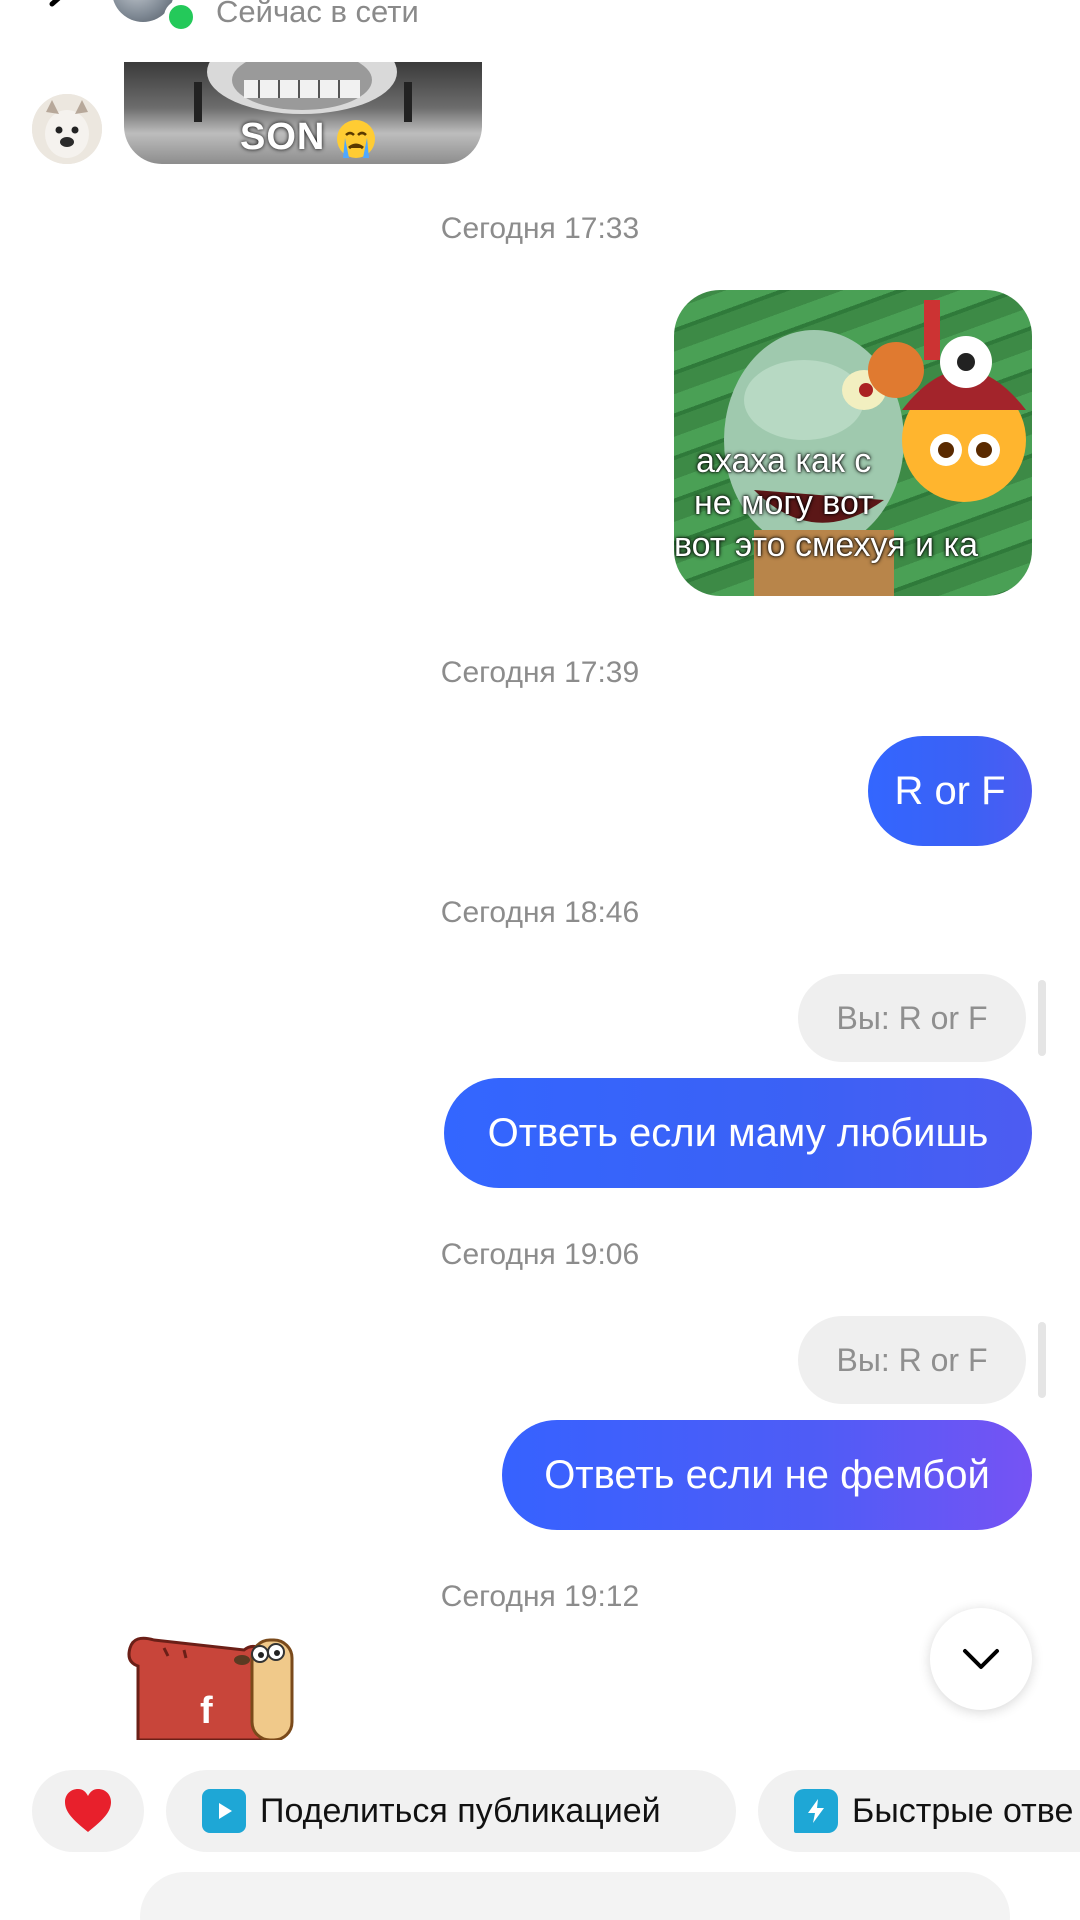 Image resolution: width=1080 pixels, height=1920 pixels. What do you see at coordinates (181, 17) in the screenshot?
I see `online-indicator` at bounding box center [181, 17].